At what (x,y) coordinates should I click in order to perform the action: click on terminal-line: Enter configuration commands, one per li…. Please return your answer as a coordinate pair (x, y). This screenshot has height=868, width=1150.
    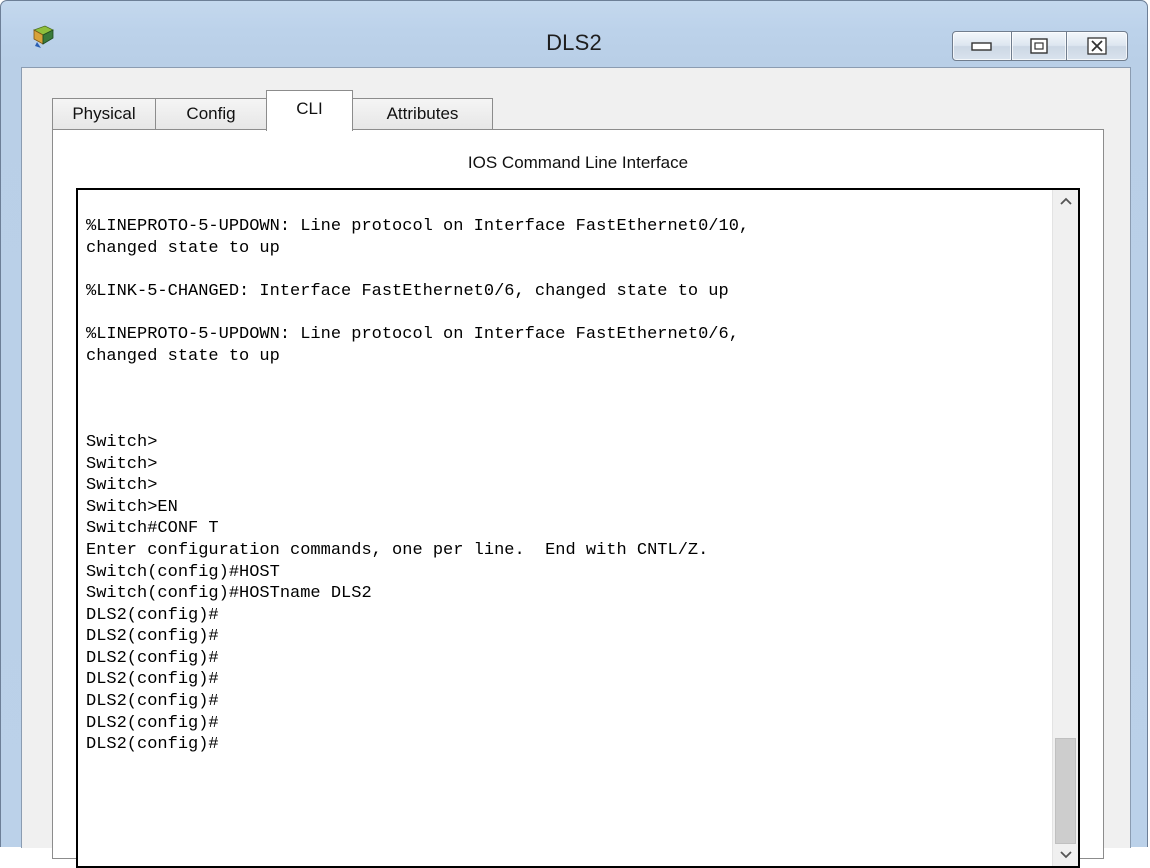
    Looking at the image, I should click on (397, 550).